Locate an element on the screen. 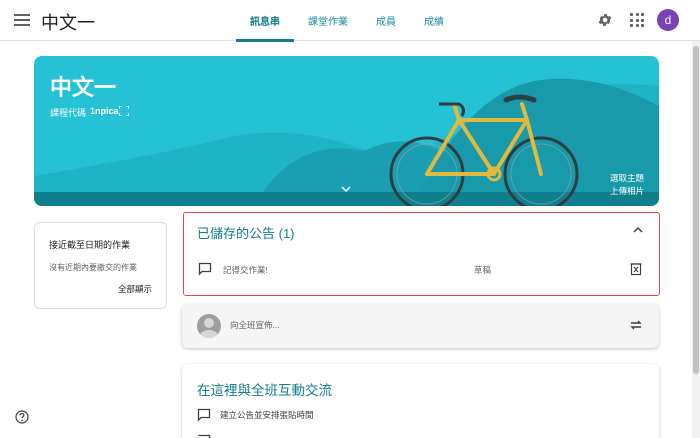 The width and height of the screenshot is (700, 438). upcoming-title: 接近截至日期的作業 is located at coordinates (90, 245).